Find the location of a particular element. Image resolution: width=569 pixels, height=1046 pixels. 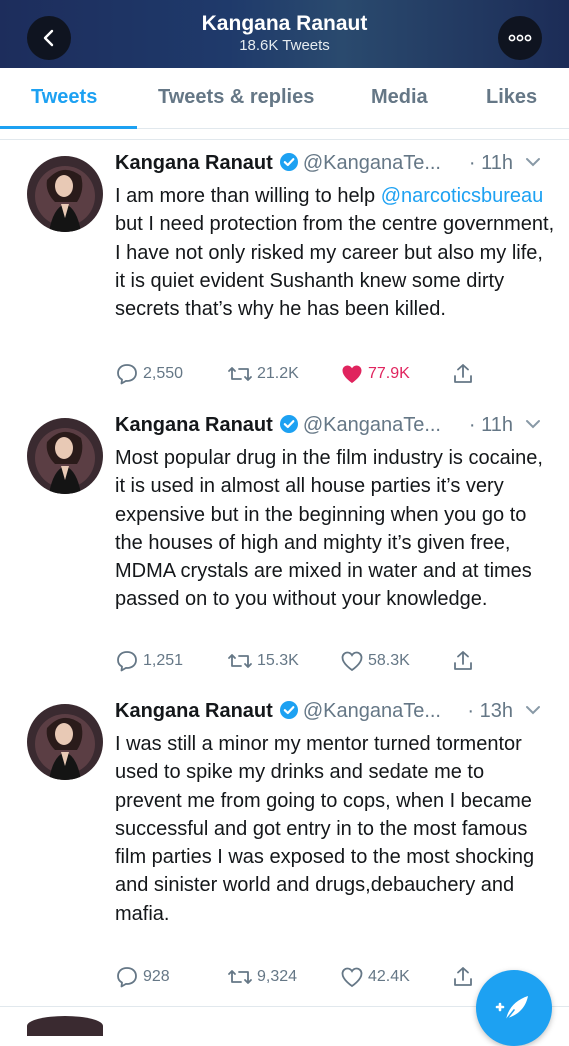

like-button: 77.9K is located at coordinates (375, 374).